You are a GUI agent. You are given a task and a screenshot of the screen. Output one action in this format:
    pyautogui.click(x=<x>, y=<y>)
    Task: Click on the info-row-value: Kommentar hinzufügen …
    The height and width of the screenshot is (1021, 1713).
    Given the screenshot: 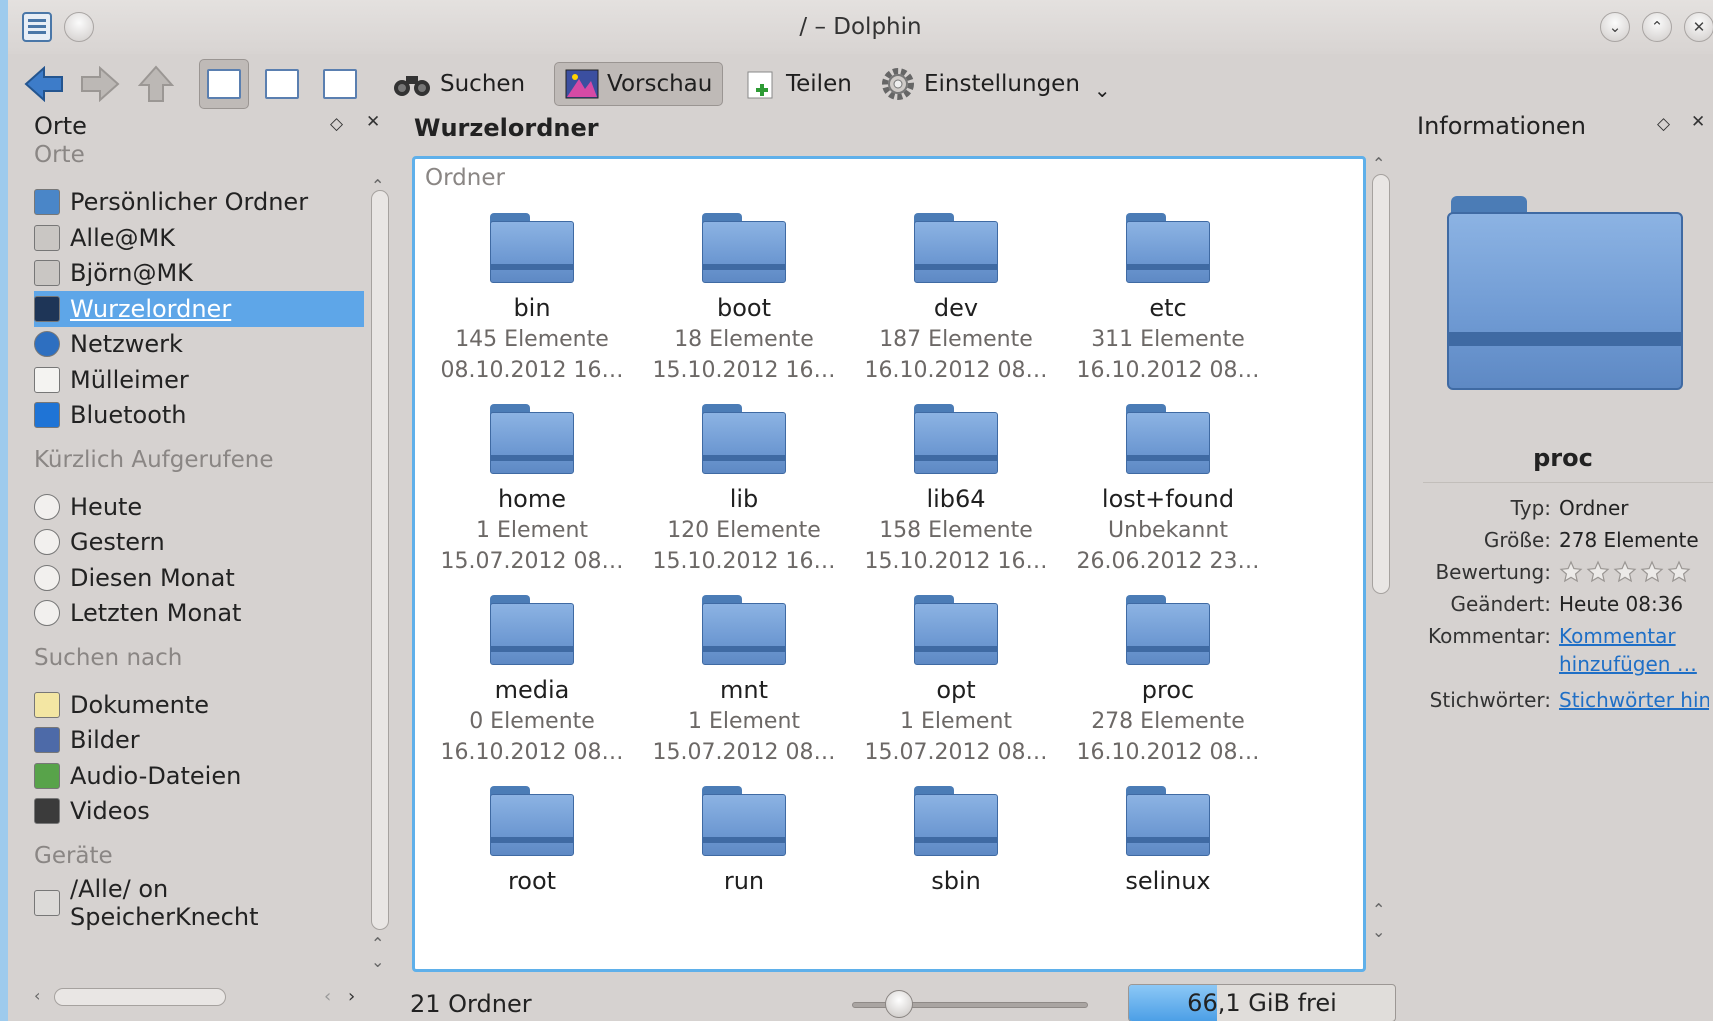 What is the action you would take?
    pyautogui.click(x=1629, y=650)
    